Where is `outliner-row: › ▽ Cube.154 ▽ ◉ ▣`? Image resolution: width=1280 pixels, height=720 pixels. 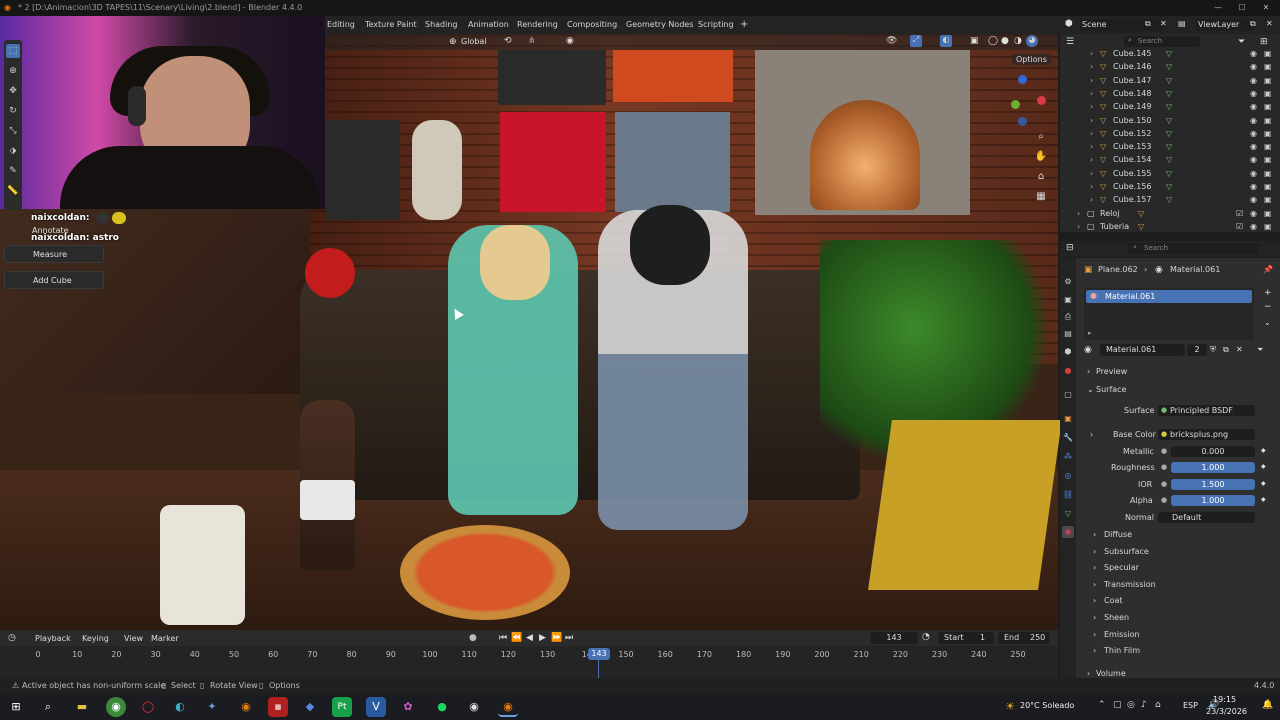 outliner-row: › ▽ Cube.154 ▽ ◉ ▣ is located at coordinates (1170, 159).